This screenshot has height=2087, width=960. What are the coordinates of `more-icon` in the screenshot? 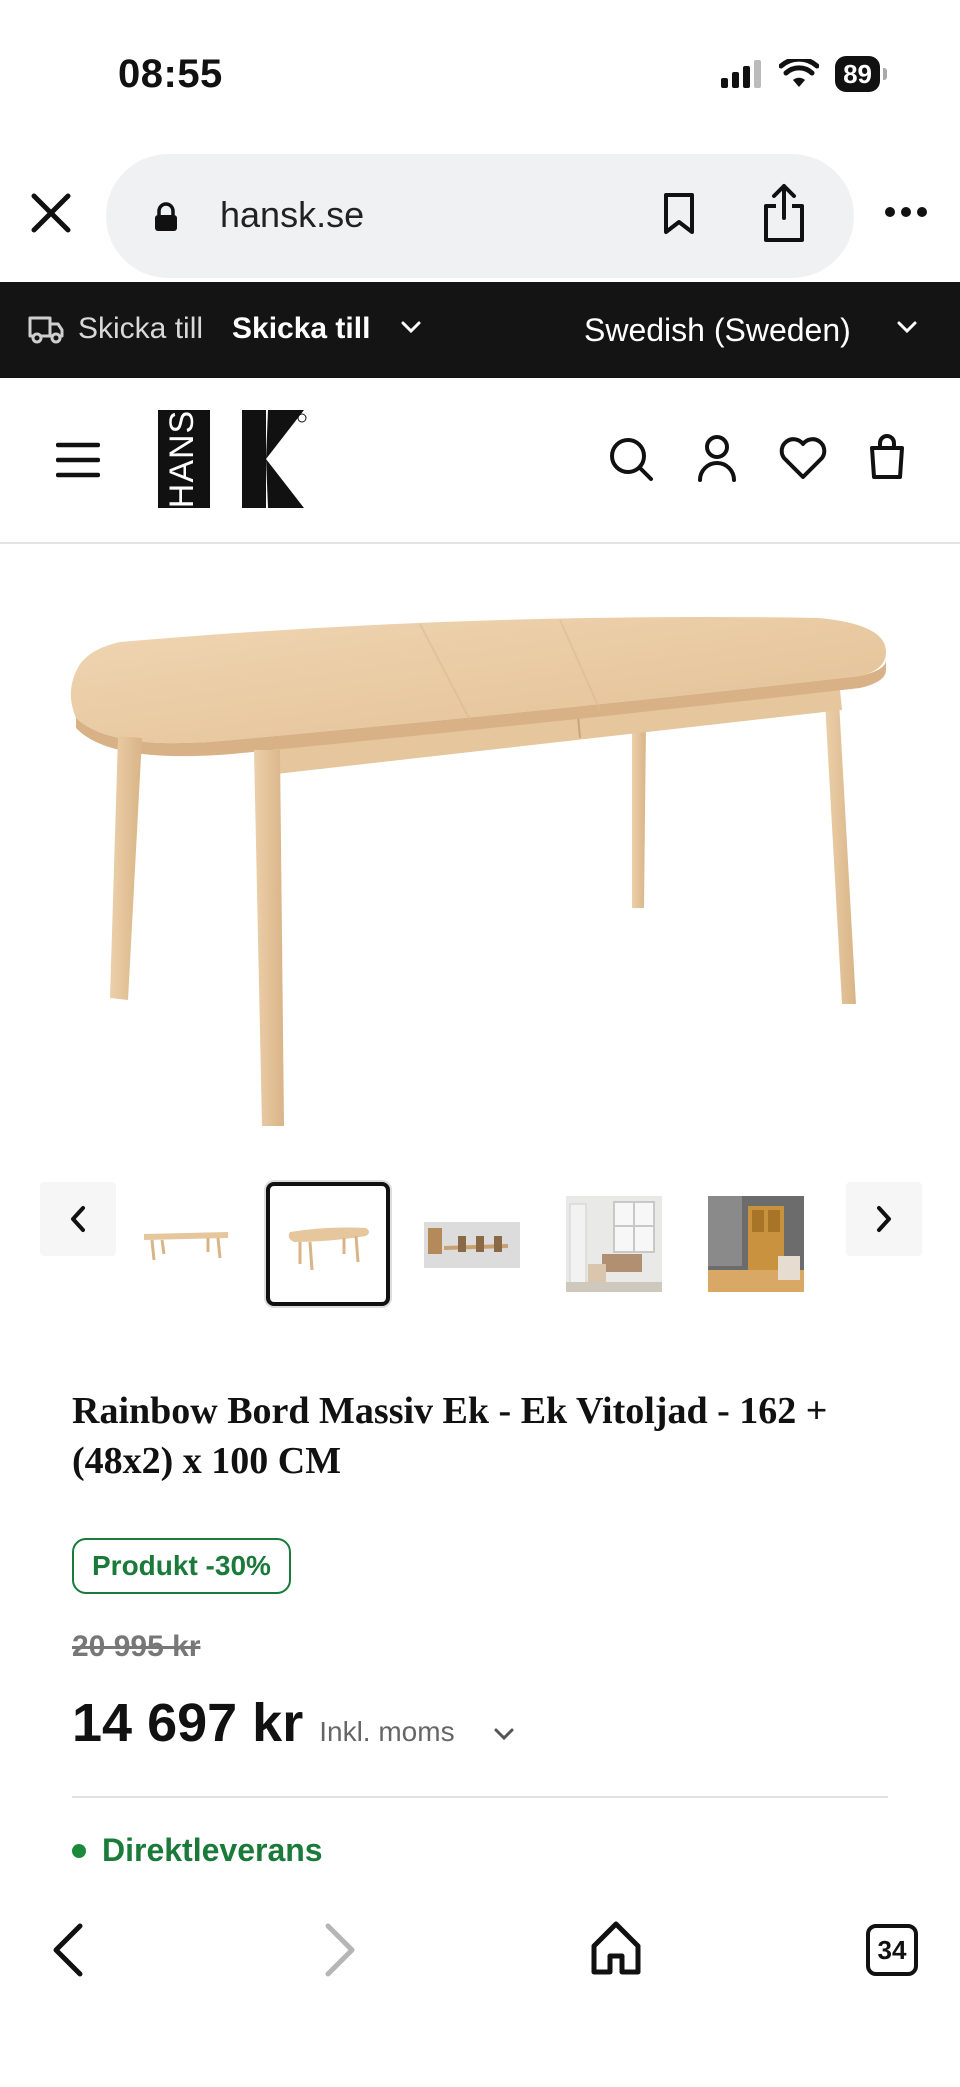 It's located at (906, 212).